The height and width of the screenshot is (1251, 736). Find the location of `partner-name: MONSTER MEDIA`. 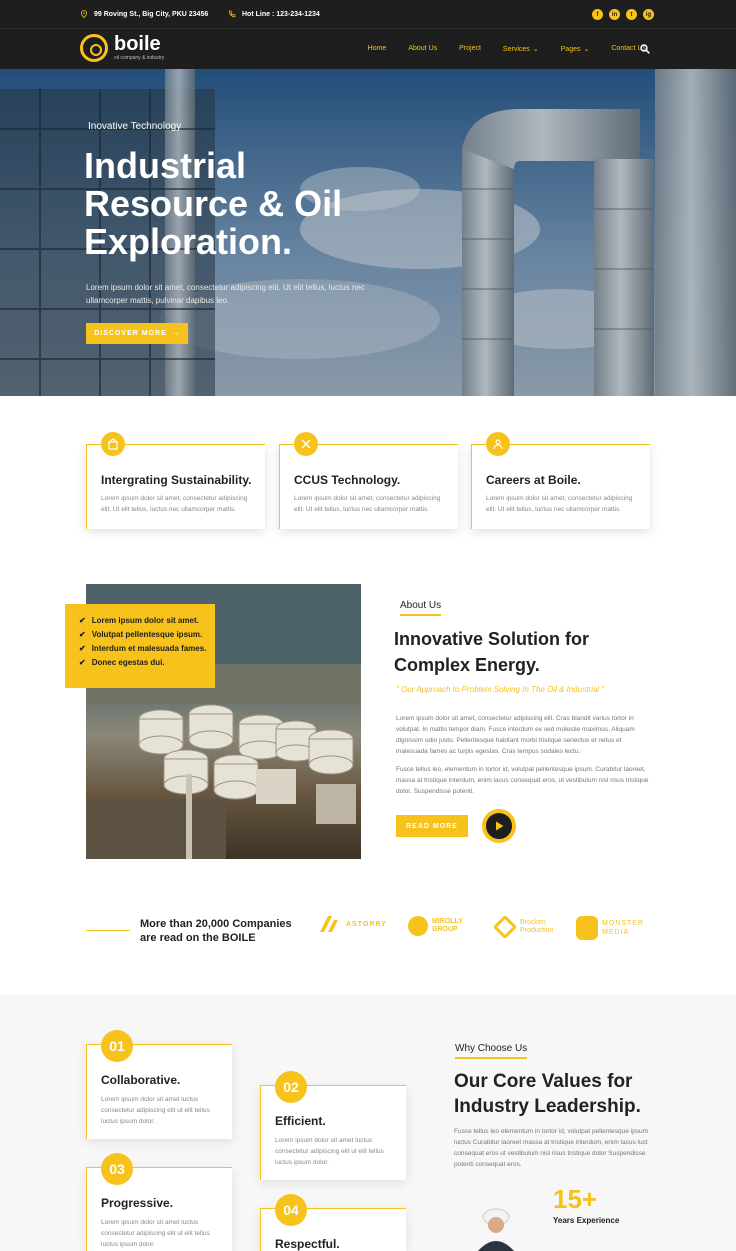

partner-name: MONSTER MEDIA is located at coordinates (623, 928).